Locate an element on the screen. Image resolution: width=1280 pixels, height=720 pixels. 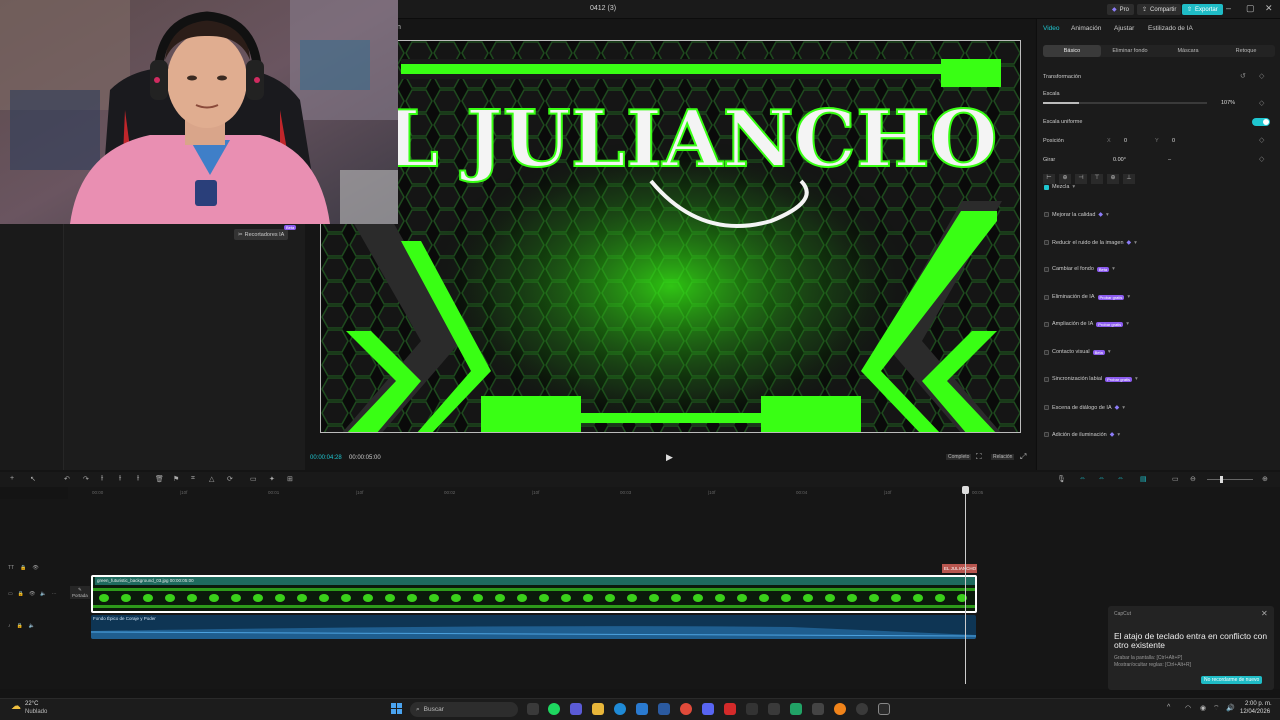
add-icon: + is located at coordinates (12, 478).